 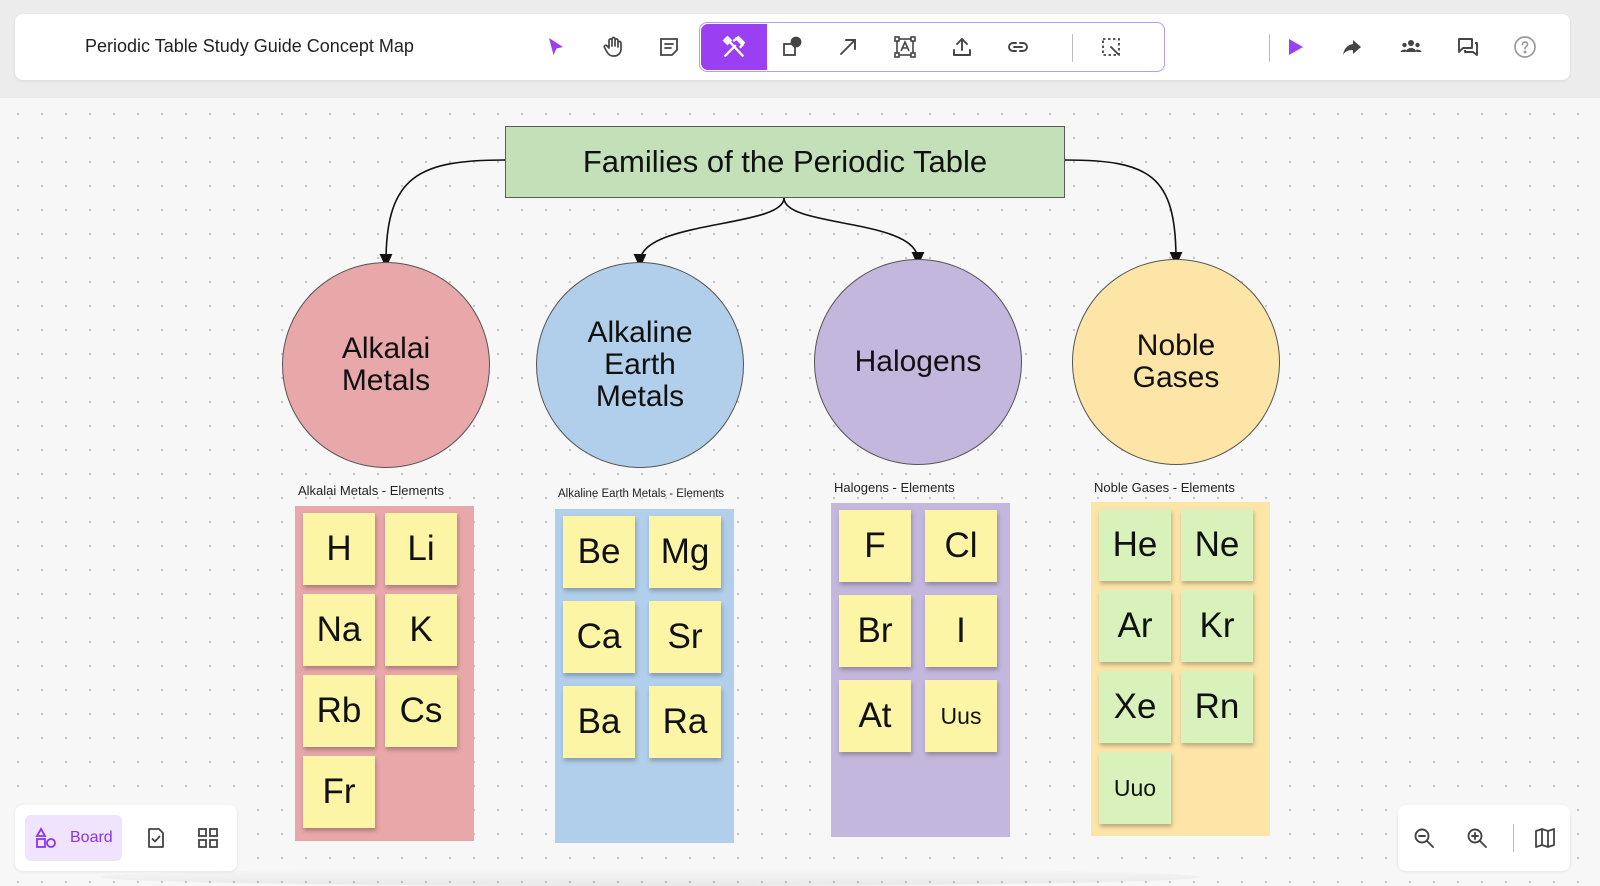 What do you see at coordinates (1525, 47) in the screenshot?
I see `help-icon` at bounding box center [1525, 47].